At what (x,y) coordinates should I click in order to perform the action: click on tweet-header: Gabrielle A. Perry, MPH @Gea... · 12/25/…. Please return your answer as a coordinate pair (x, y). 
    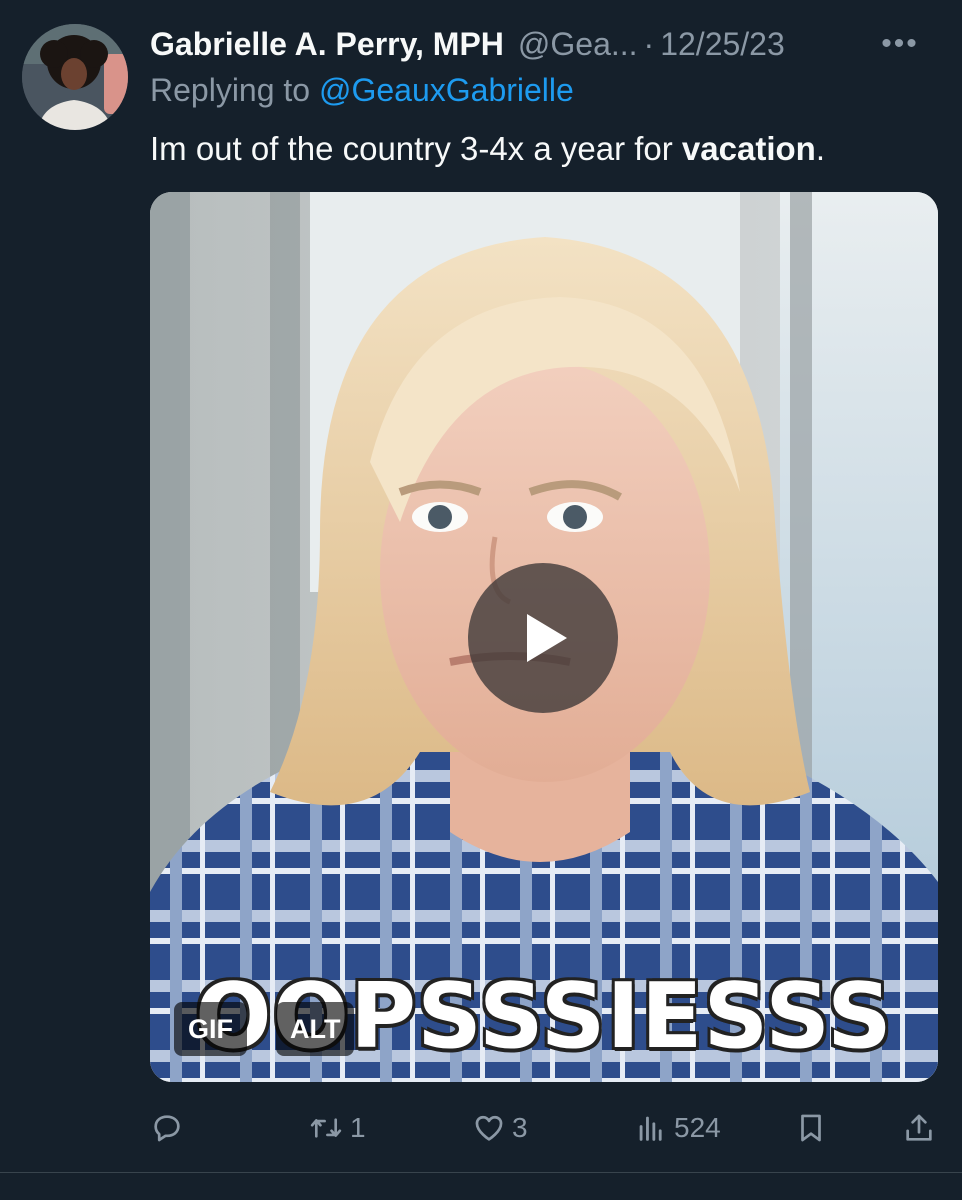
    Looking at the image, I should click on (545, 44).